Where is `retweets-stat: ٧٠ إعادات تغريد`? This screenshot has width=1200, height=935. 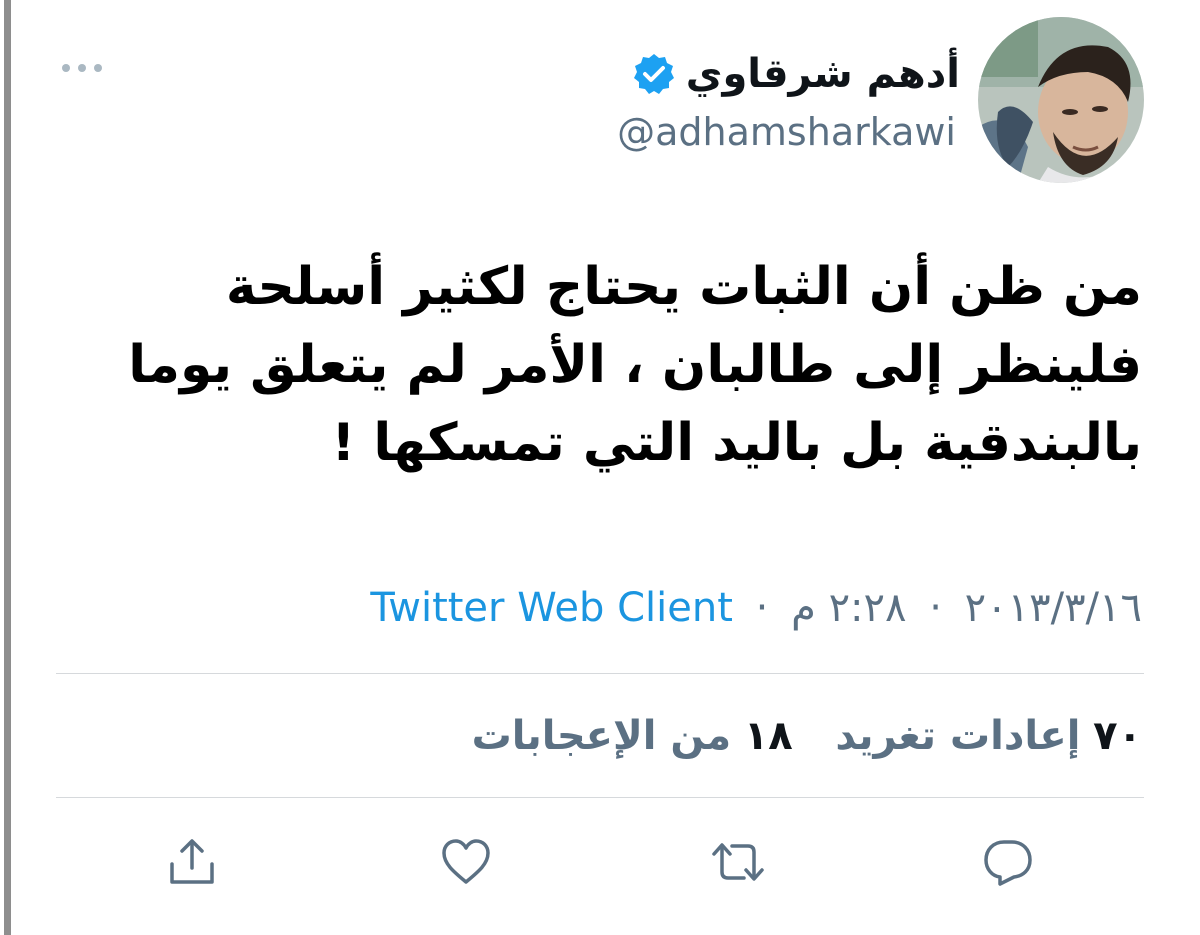 retweets-stat: ٧٠ إعادات تغريد is located at coordinates (988, 736).